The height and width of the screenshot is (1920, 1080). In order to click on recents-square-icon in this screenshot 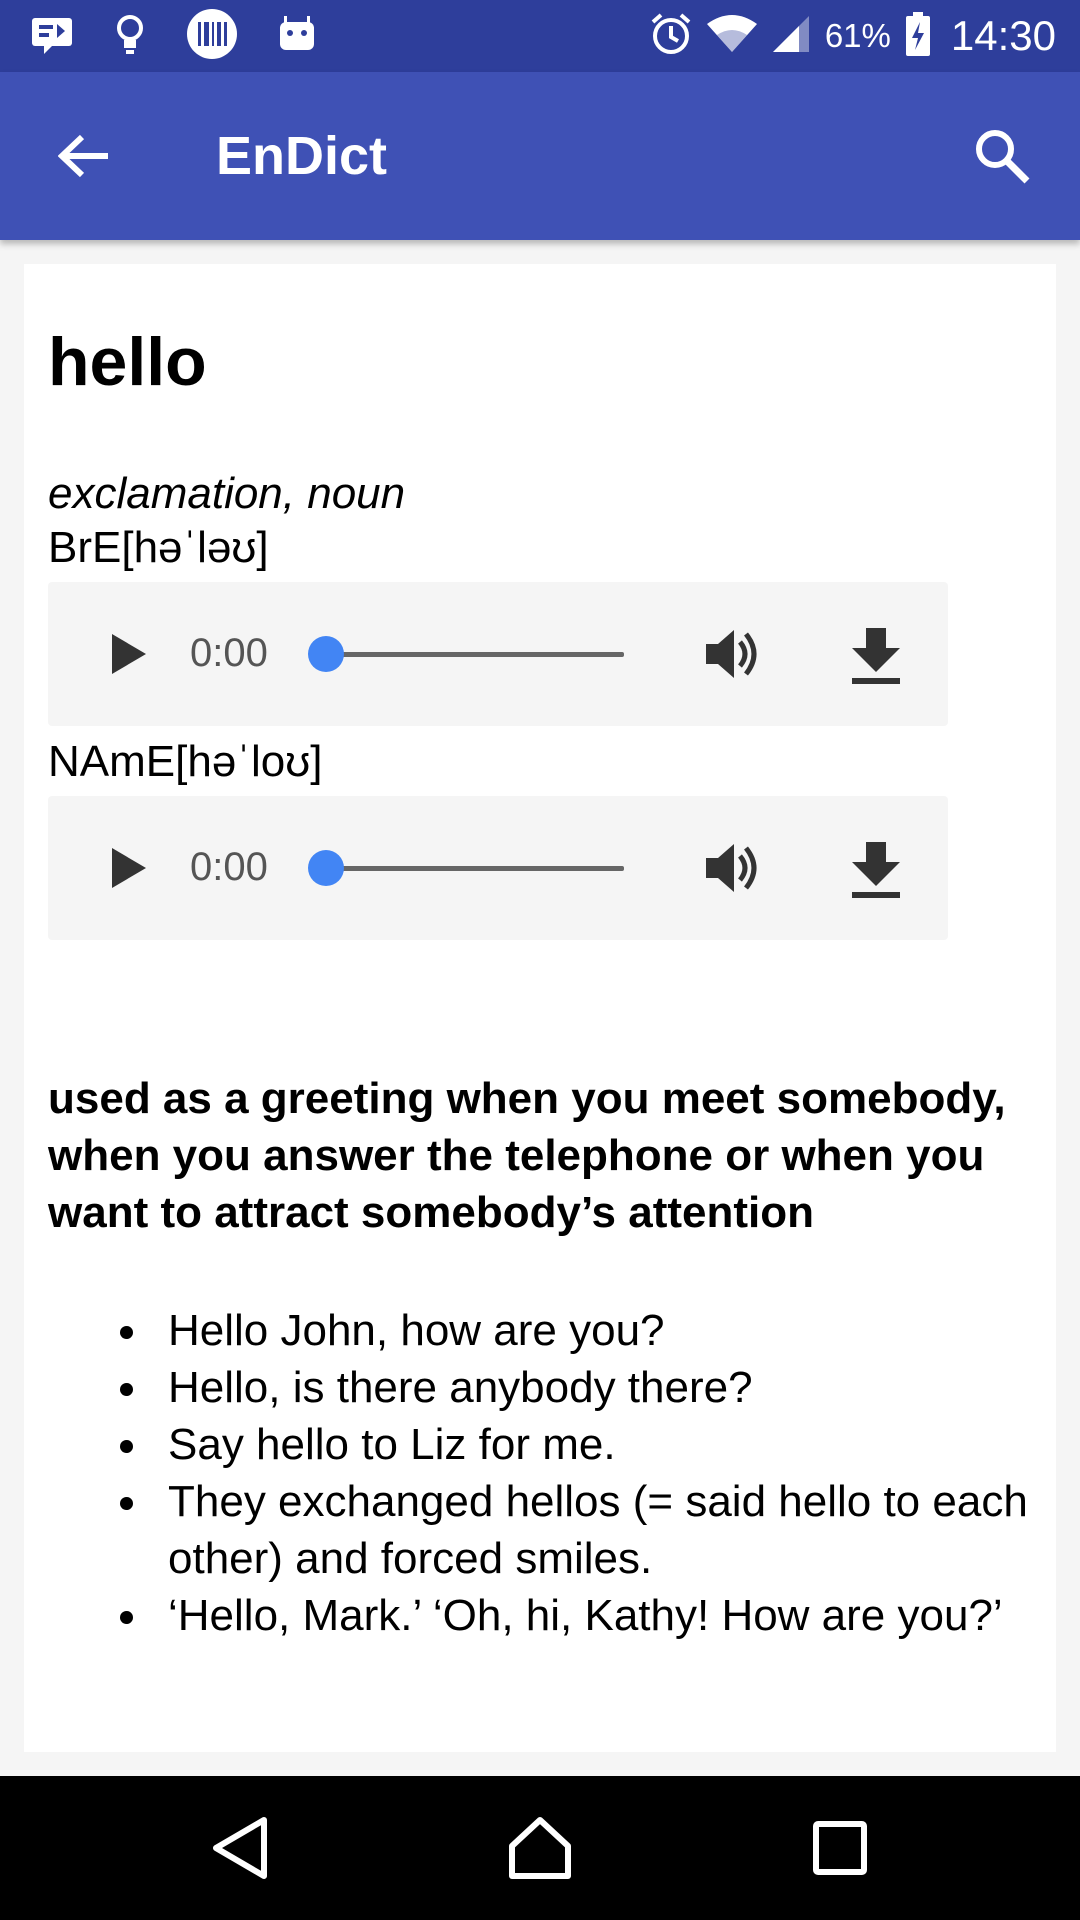, I will do `click(840, 1848)`.